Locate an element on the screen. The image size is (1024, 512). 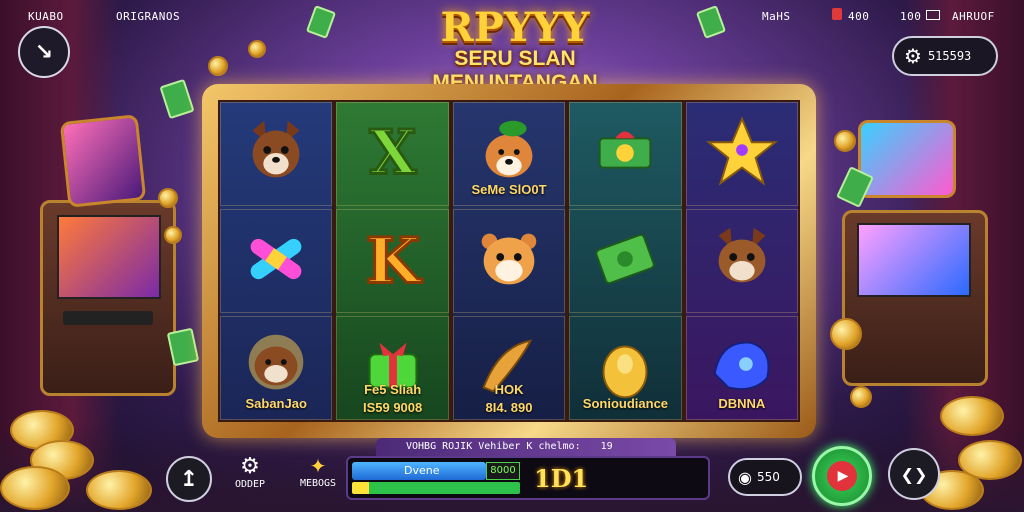
info-text: VOHBG ROJIK Vehiber K chelmo: is located at coordinates (493, 446).